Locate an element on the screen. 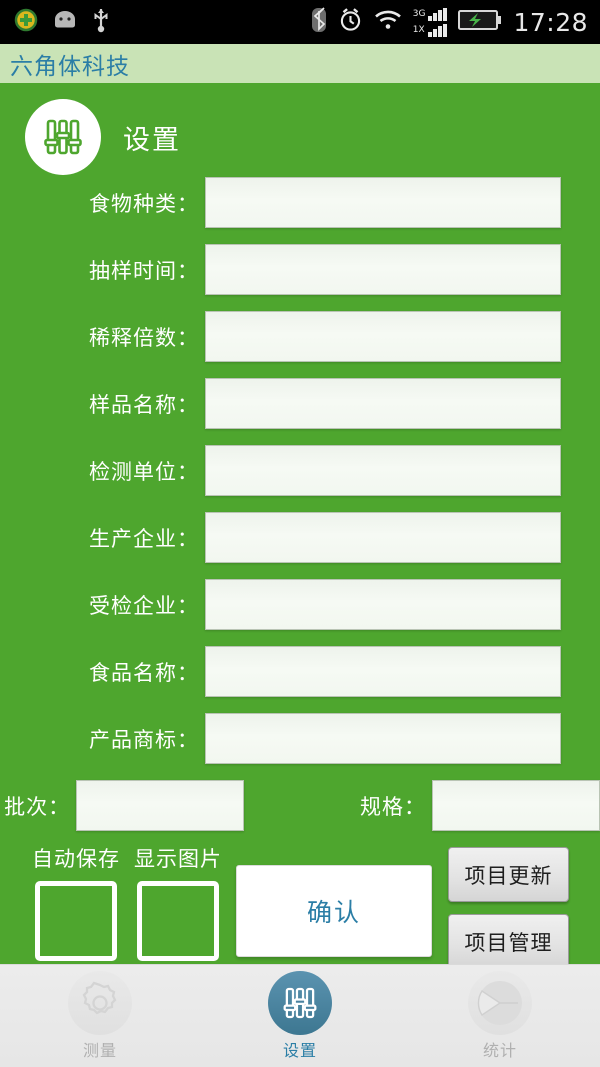 The height and width of the screenshot is (1067, 600). nav-label-settings: 设置 is located at coordinates (299, 1050).